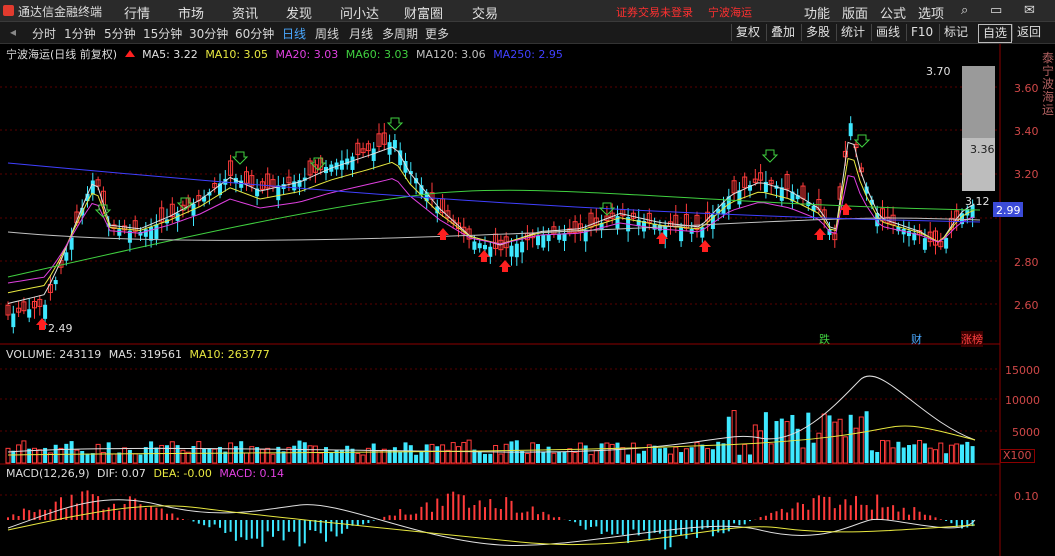 This screenshot has height=556, width=1055. I want to click on event-tag-top-gainers: 涨榜, so click(972, 339).